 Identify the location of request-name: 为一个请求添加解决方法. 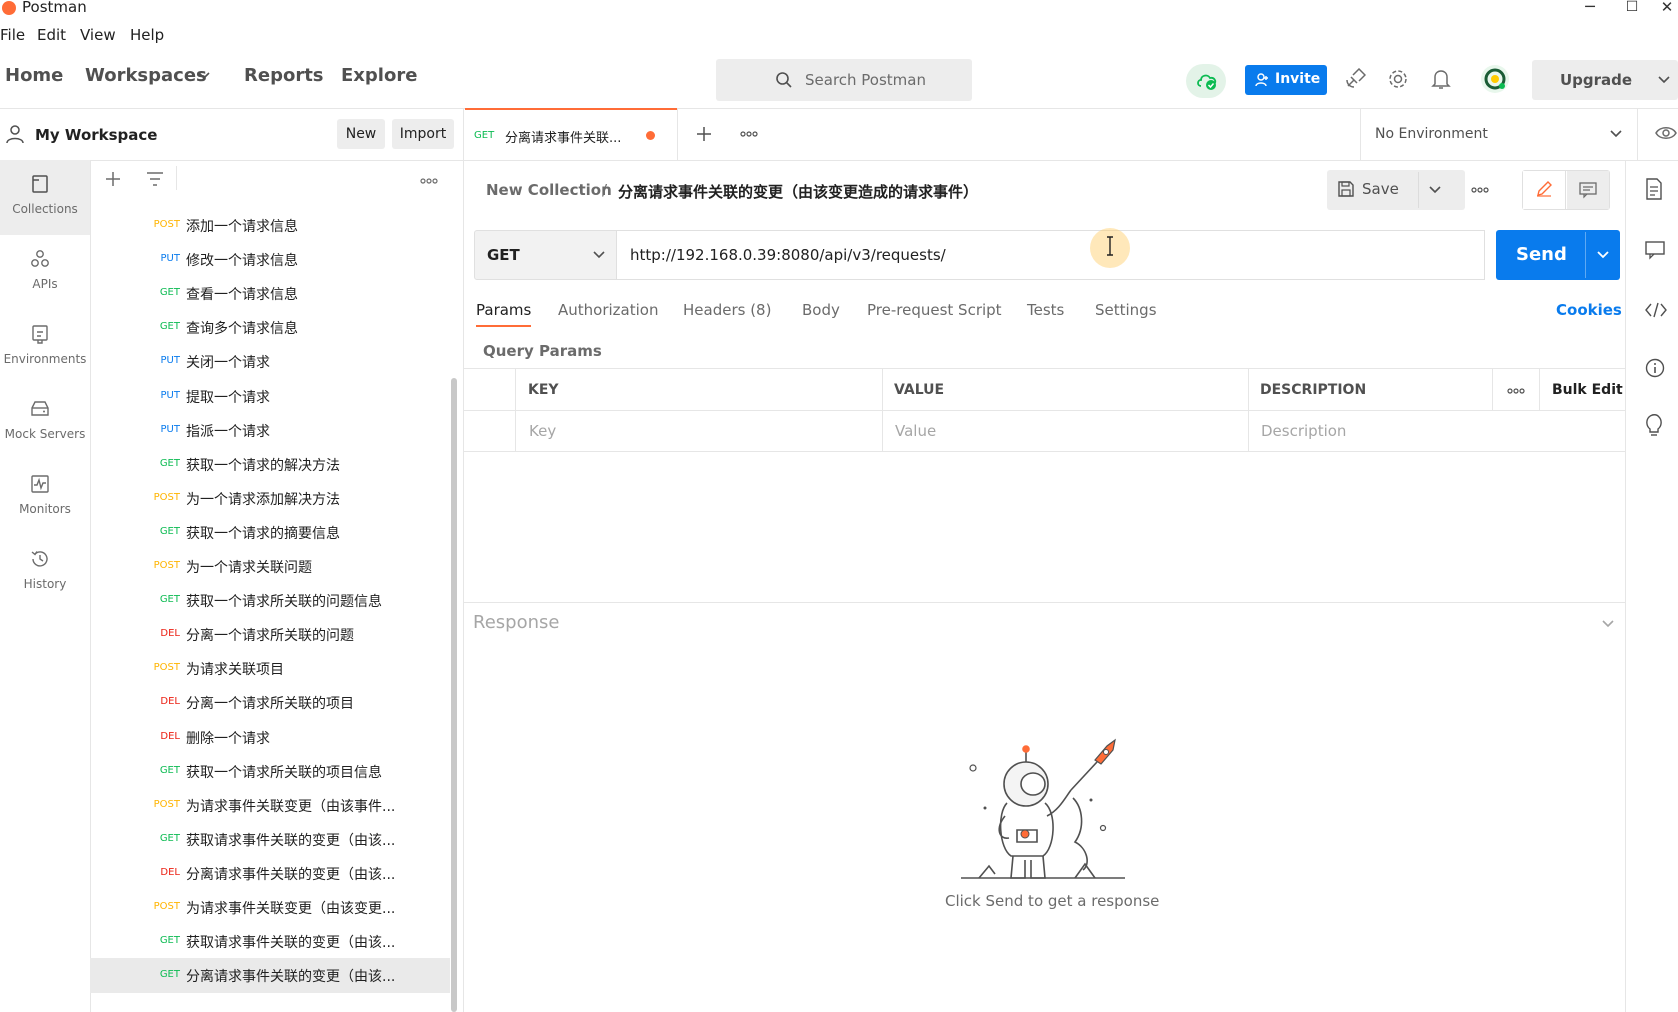
(263, 499).